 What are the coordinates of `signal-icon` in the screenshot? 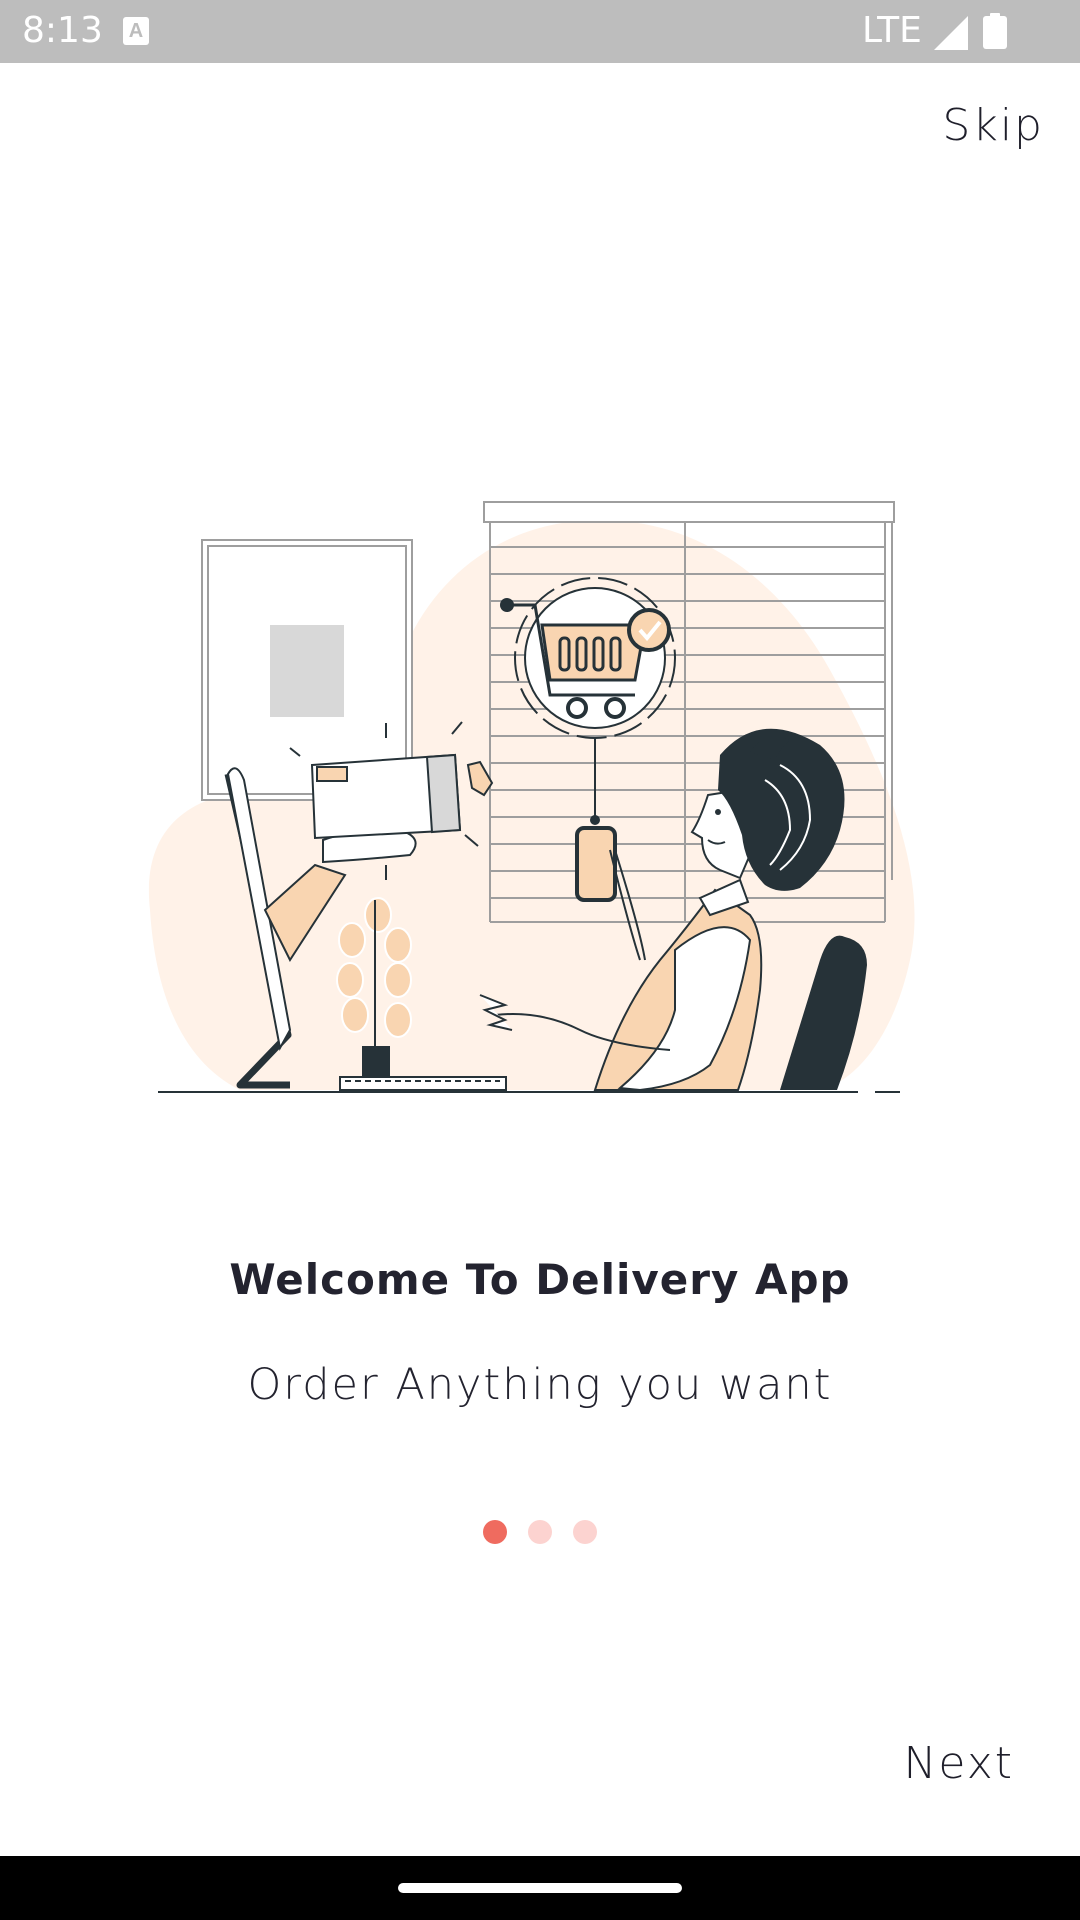 It's located at (951, 33).